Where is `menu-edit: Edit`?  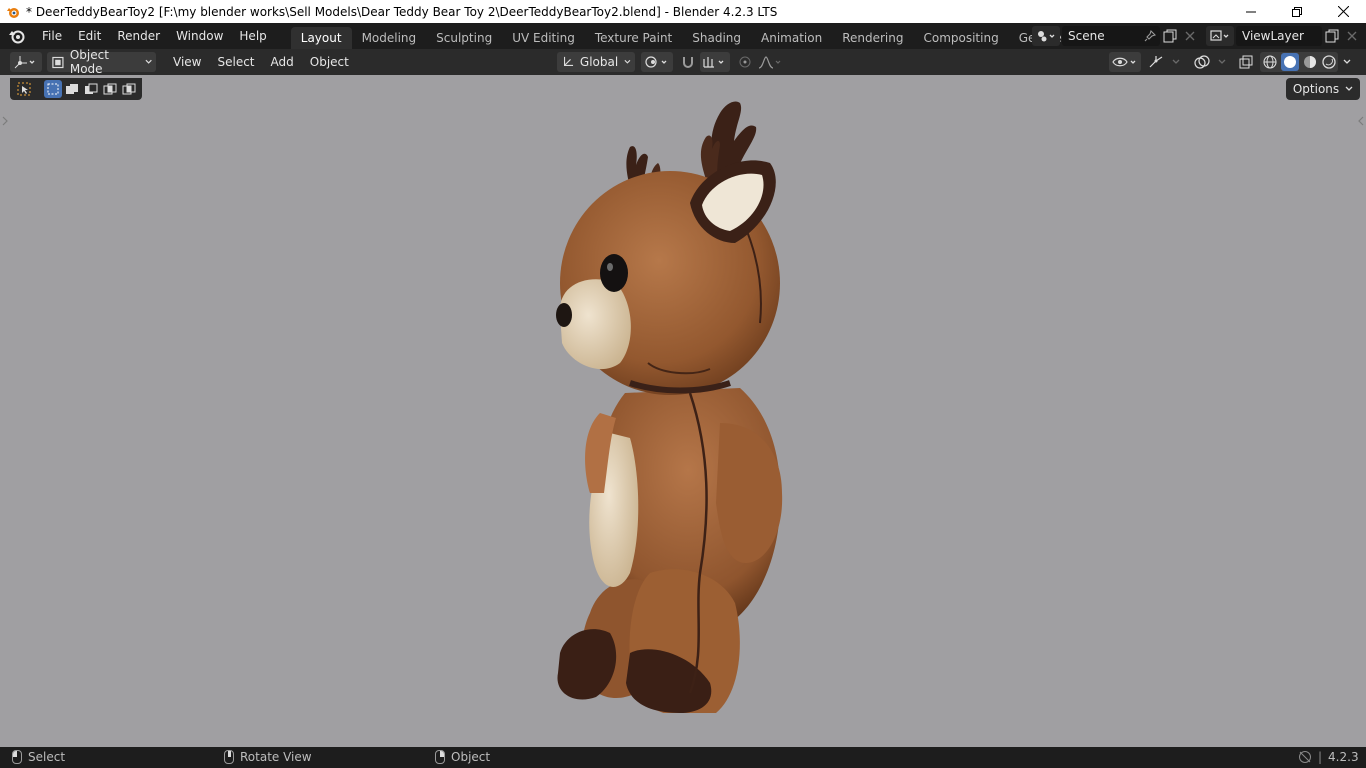
menu-edit: Edit is located at coordinates (89, 36).